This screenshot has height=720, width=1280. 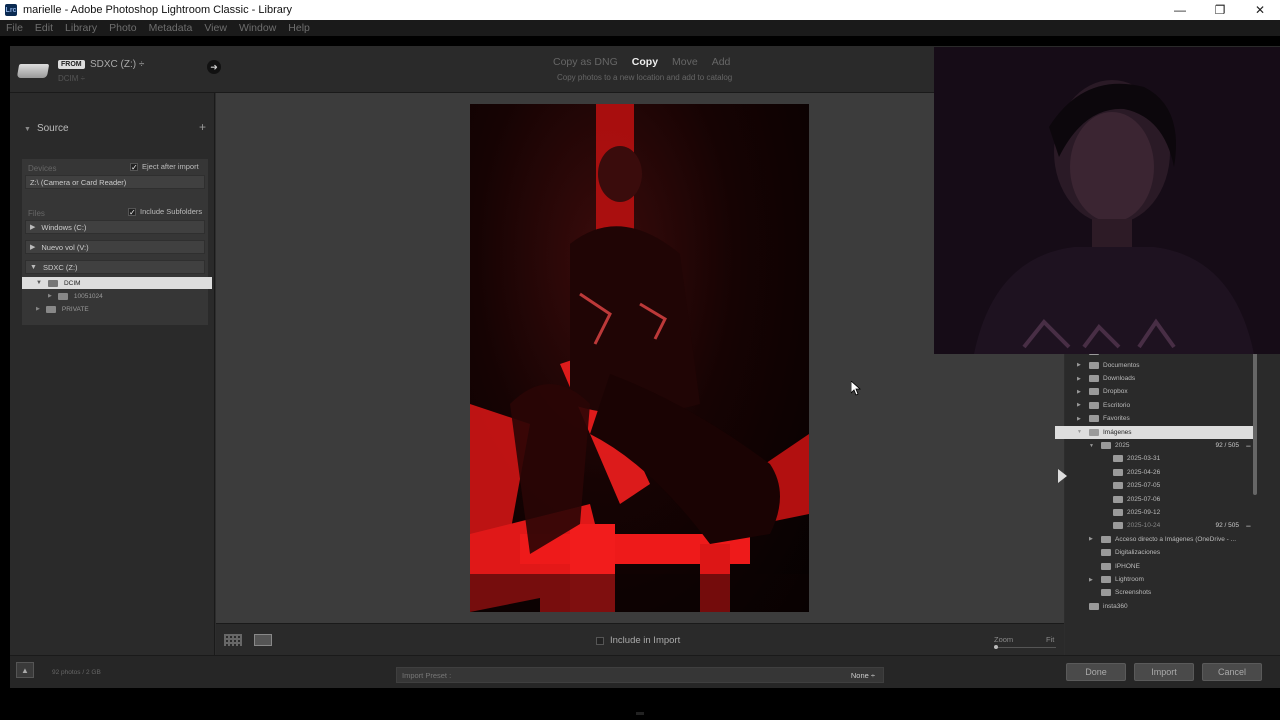 I want to click on destination-folder-row: ▼ 2025 92 / 505−, so click(x=1154, y=445).